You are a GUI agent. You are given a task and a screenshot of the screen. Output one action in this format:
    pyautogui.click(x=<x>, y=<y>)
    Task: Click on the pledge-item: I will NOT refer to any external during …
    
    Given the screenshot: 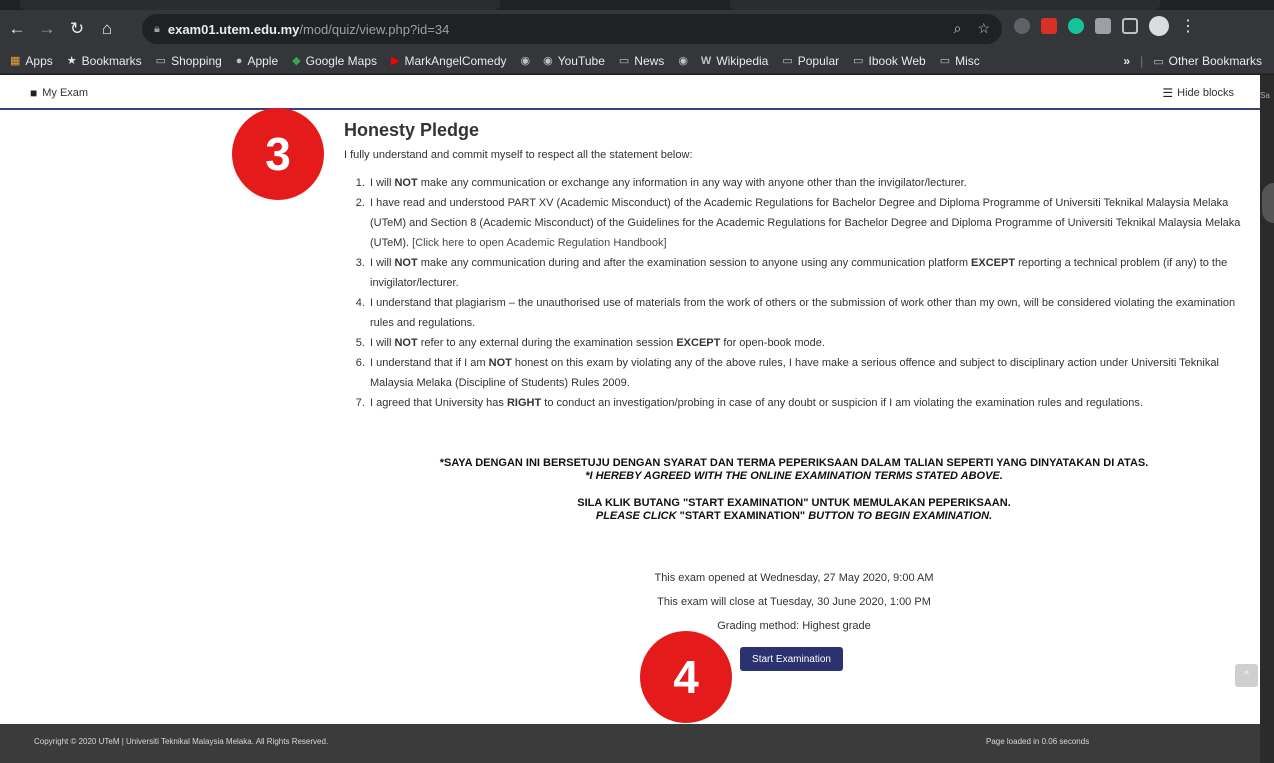 What is the action you would take?
    pyautogui.click(x=806, y=343)
    